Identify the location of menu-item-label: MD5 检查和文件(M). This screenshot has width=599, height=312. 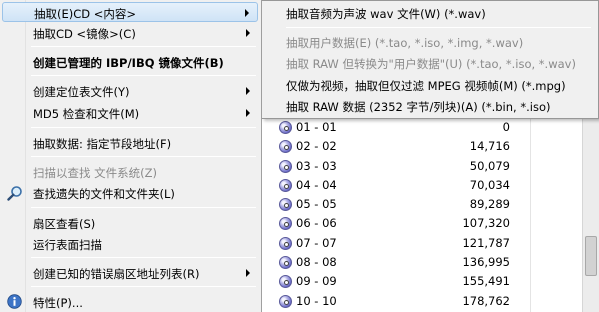
(86, 114).